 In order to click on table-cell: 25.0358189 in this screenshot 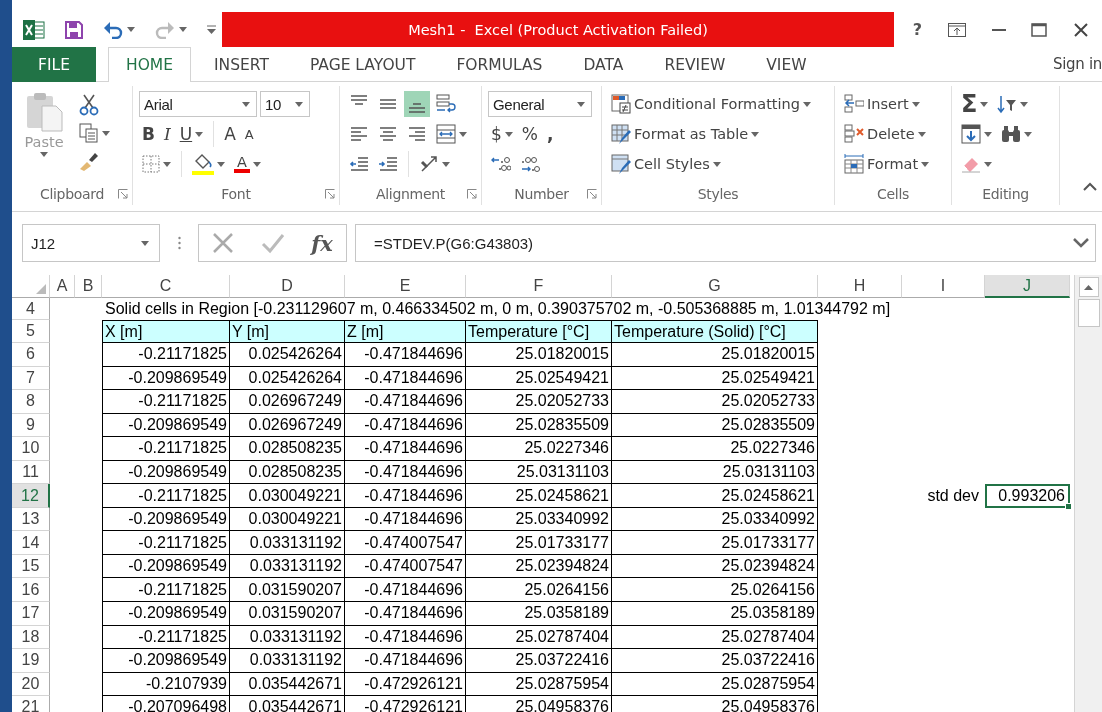, I will do `click(539, 614)`.